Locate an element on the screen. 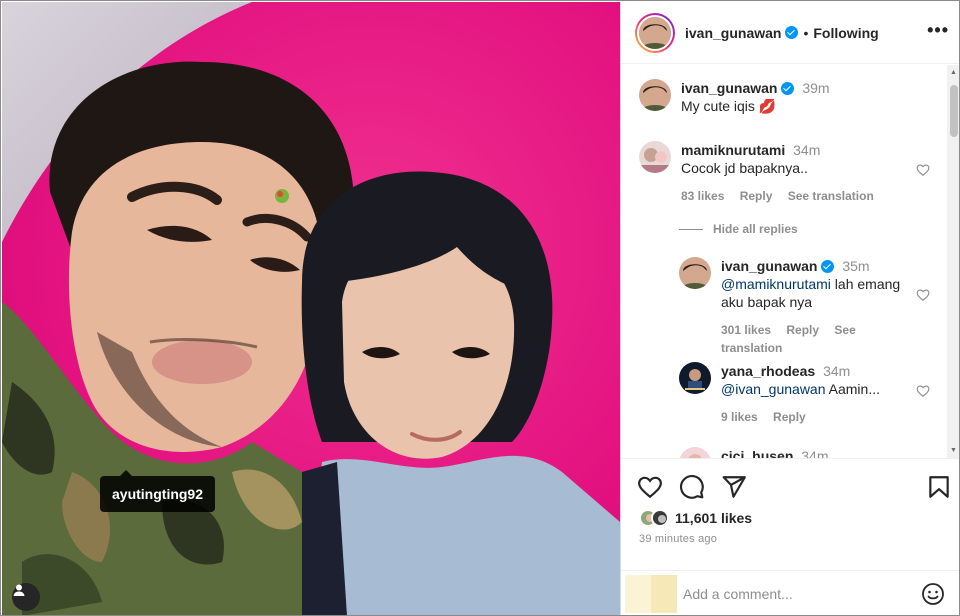 The image size is (960, 616). reply-meta: 9 likes Reply is located at coordinates (816, 417).